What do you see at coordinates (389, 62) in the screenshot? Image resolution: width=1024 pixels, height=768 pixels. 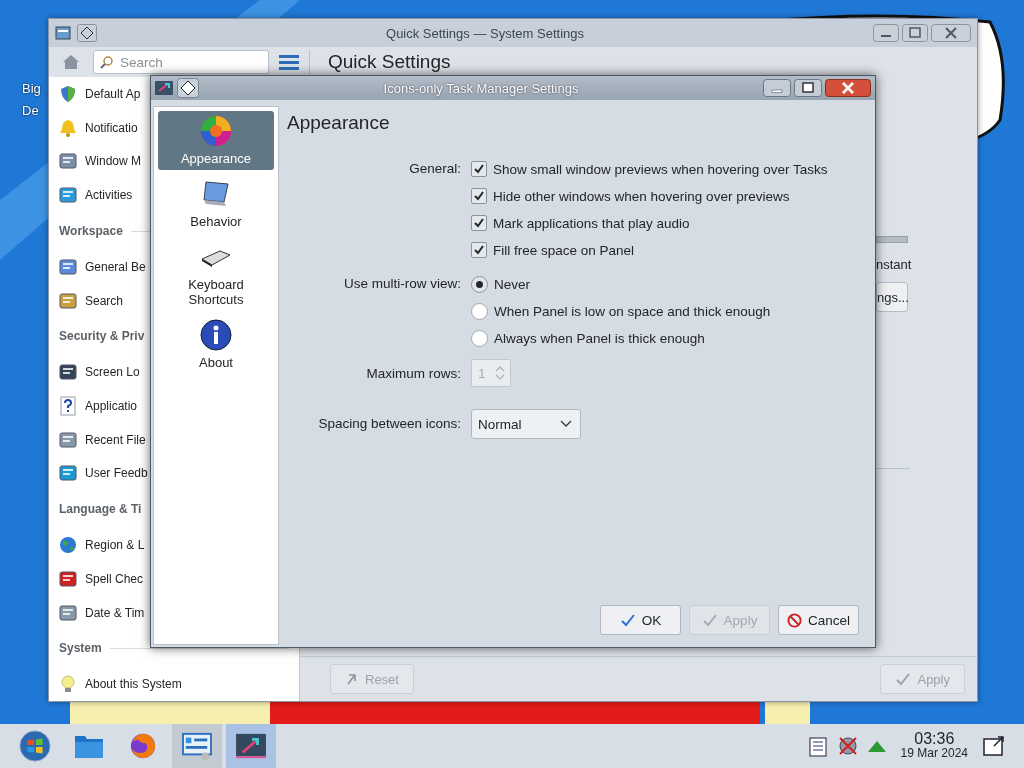 I see `page-heading: Quick Settings` at bounding box center [389, 62].